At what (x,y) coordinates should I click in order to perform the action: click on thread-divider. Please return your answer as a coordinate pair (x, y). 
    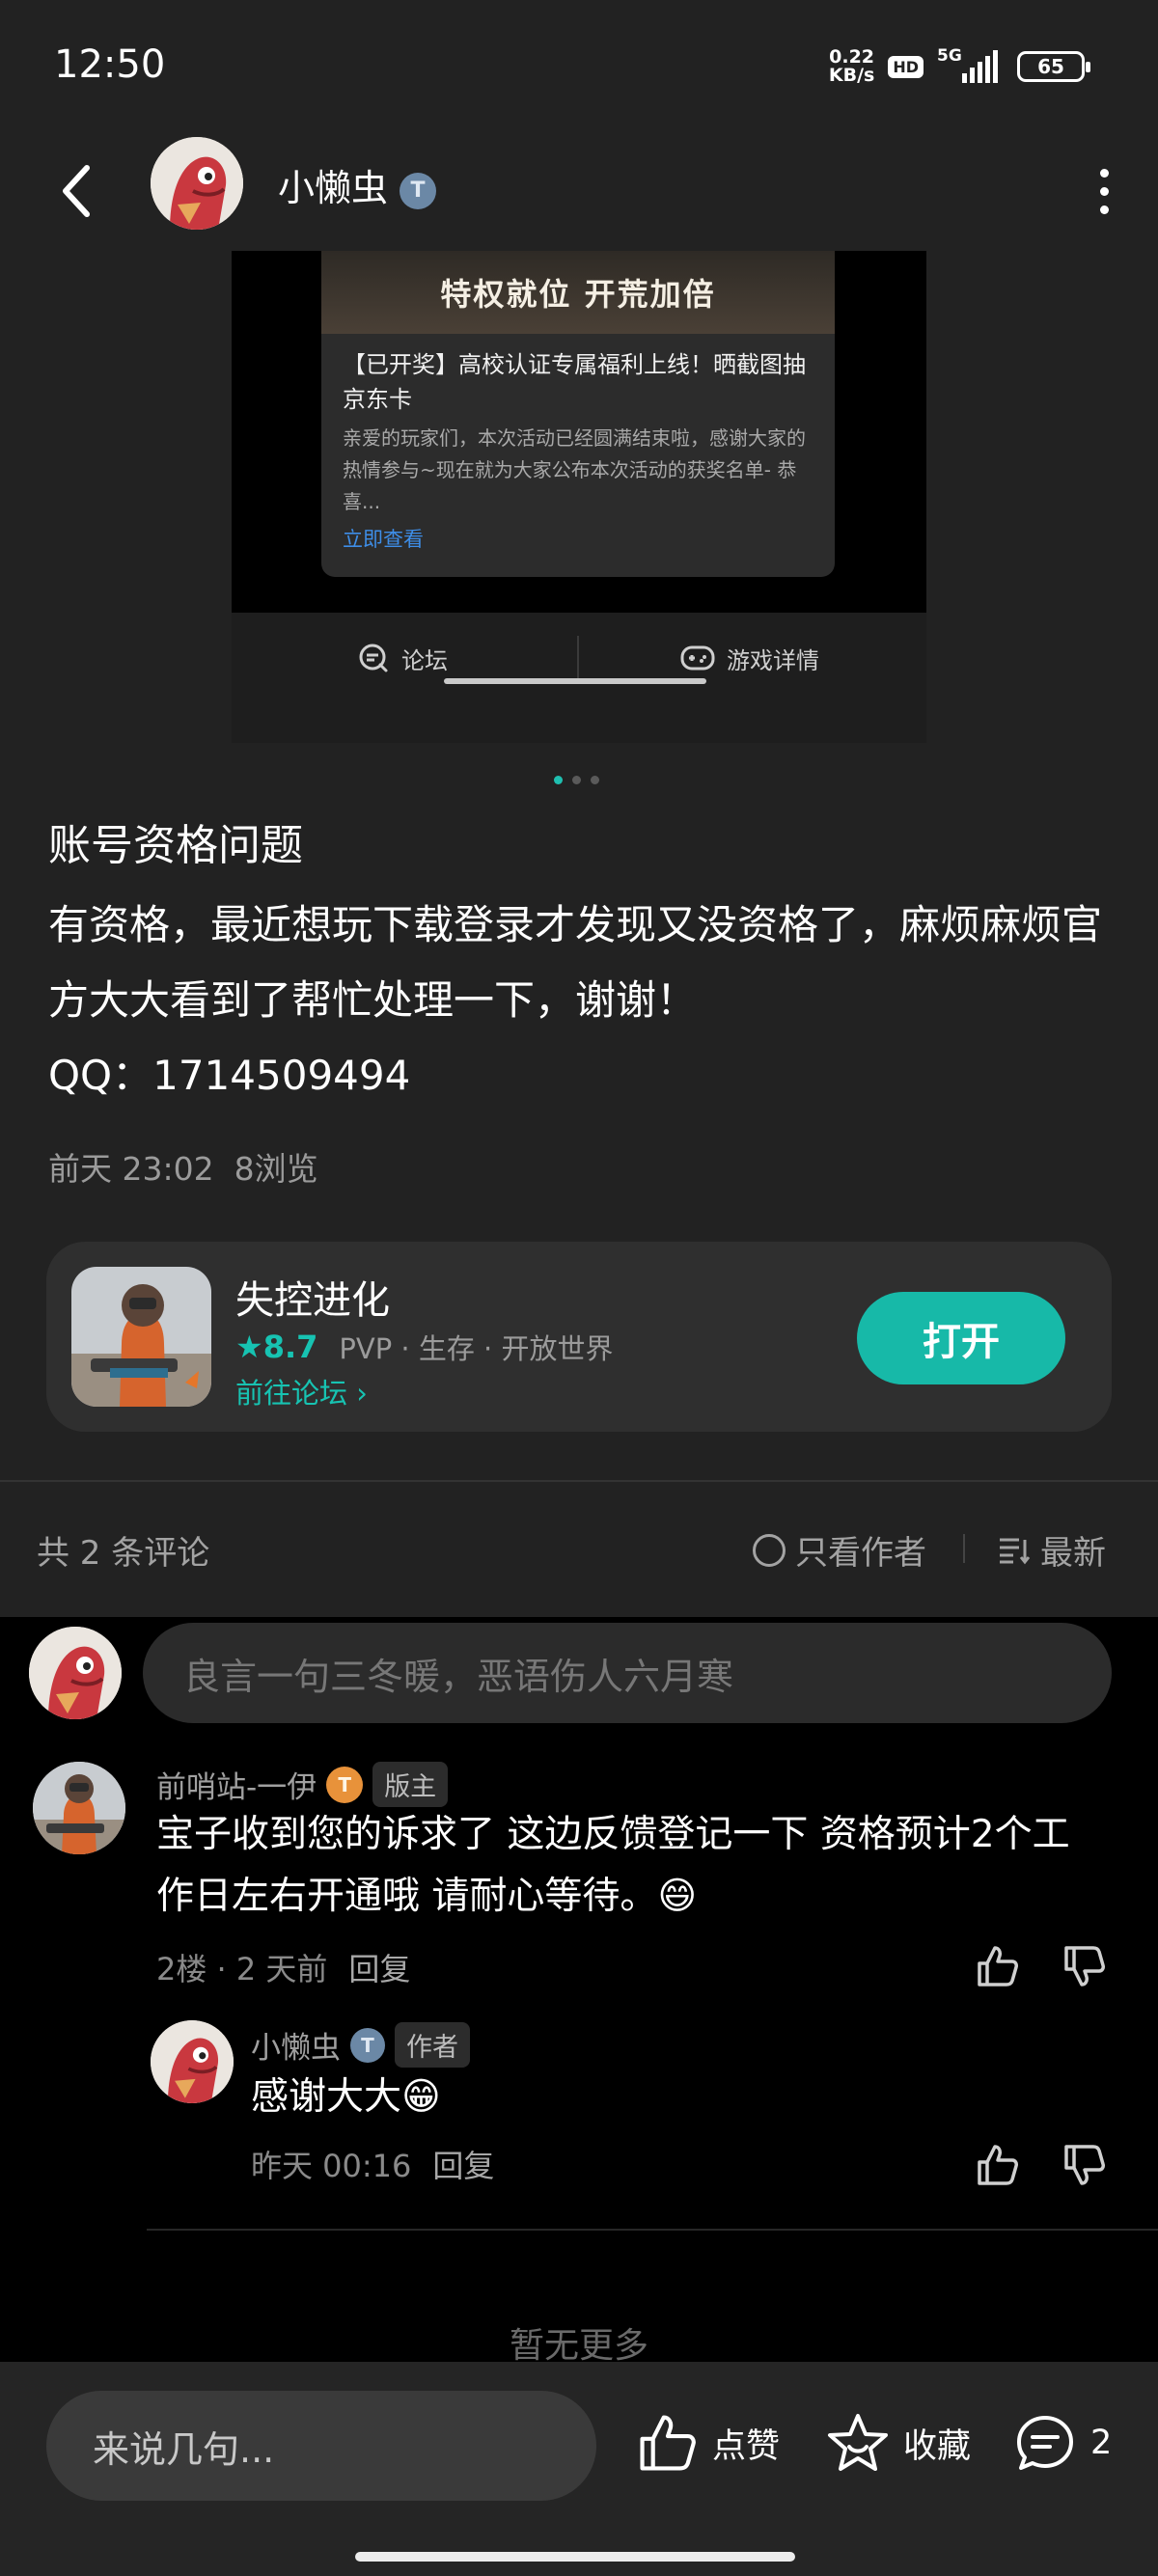
    Looking at the image, I should click on (652, 2230).